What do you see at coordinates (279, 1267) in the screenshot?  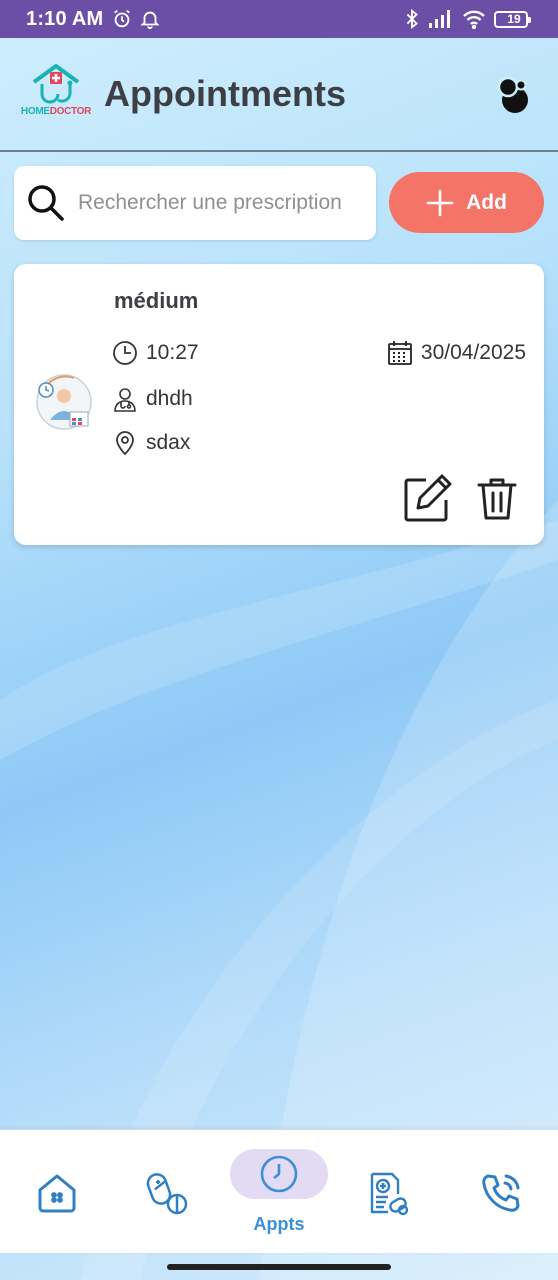 I see `home-indicator` at bounding box center [279, 1267].